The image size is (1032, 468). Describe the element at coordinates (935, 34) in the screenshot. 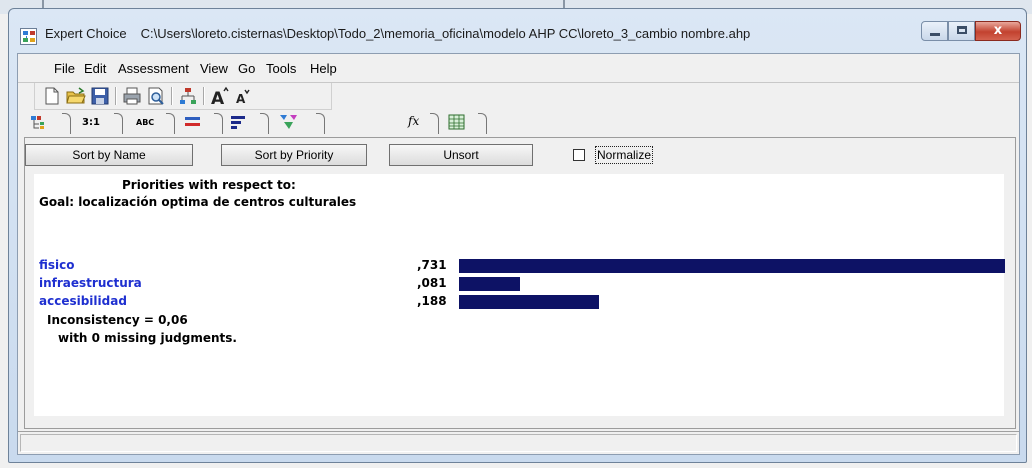

I see `minimize-icon` at that location.